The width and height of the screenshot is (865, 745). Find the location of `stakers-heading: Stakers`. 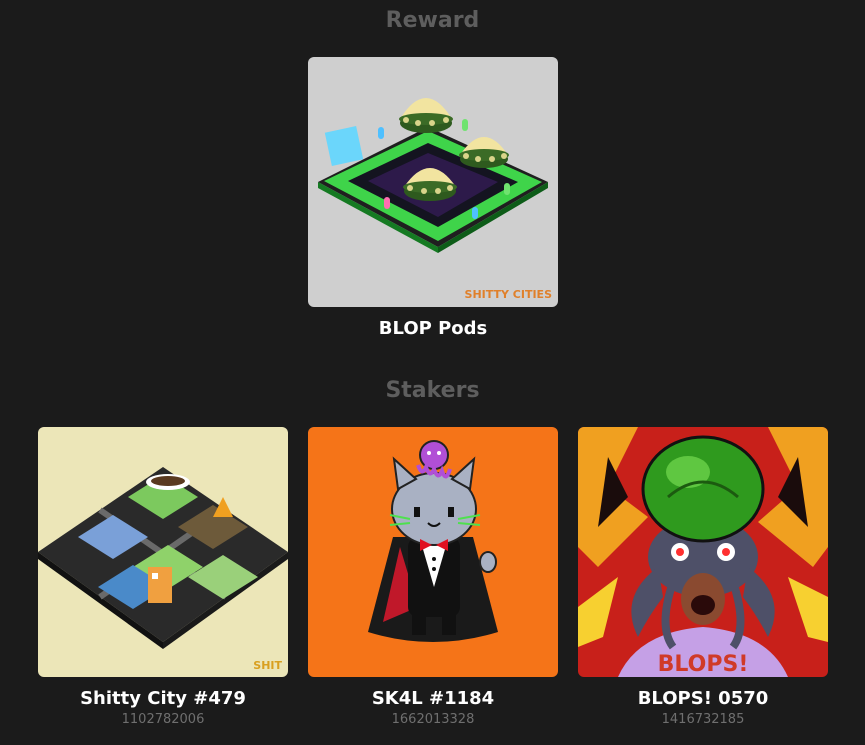

stakers-heading: Stakers is located at coordinates (432, 390).